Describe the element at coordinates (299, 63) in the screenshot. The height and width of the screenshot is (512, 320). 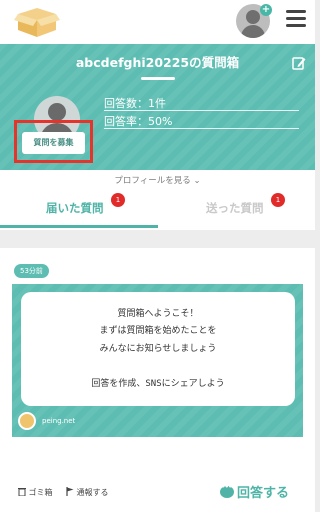
I see `edit-icon` at that location.